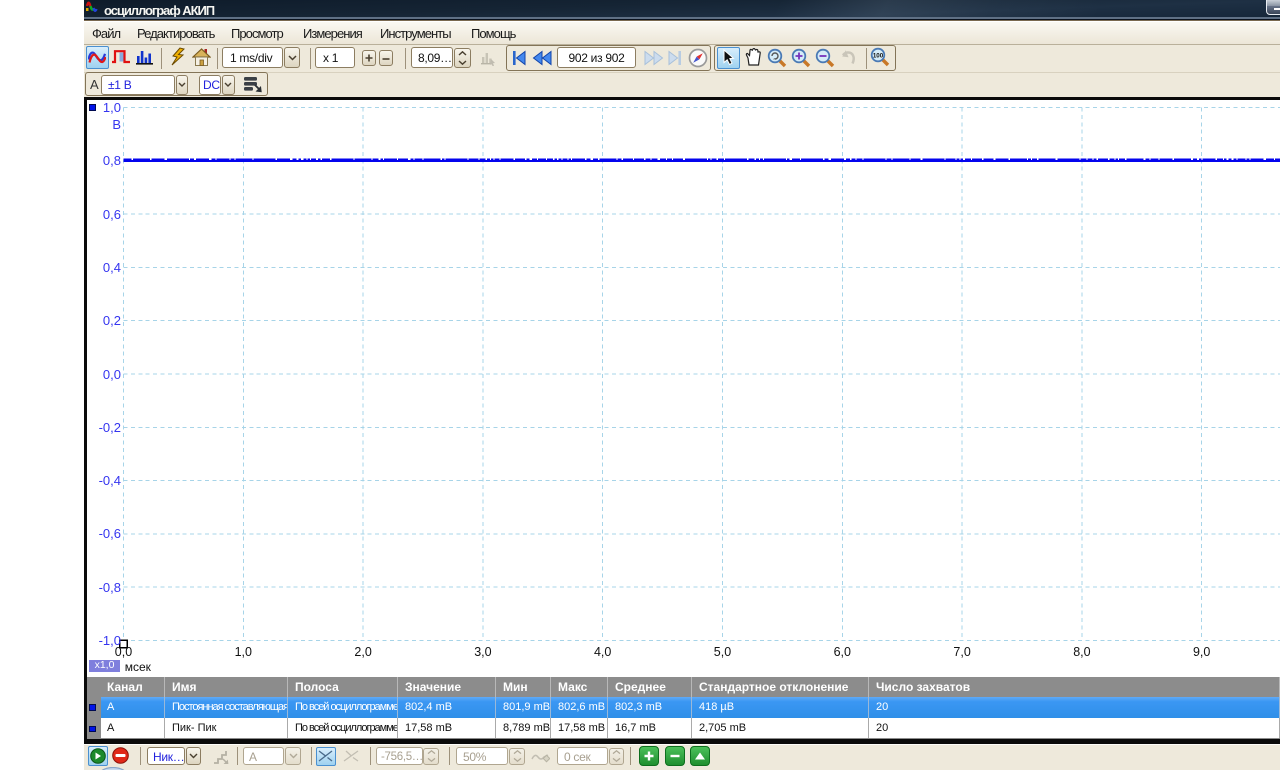 The image size is (1280, 770). Describe the element at coordinates (878, 55) in the screenshot. I see `svg-text: 100` at that location.